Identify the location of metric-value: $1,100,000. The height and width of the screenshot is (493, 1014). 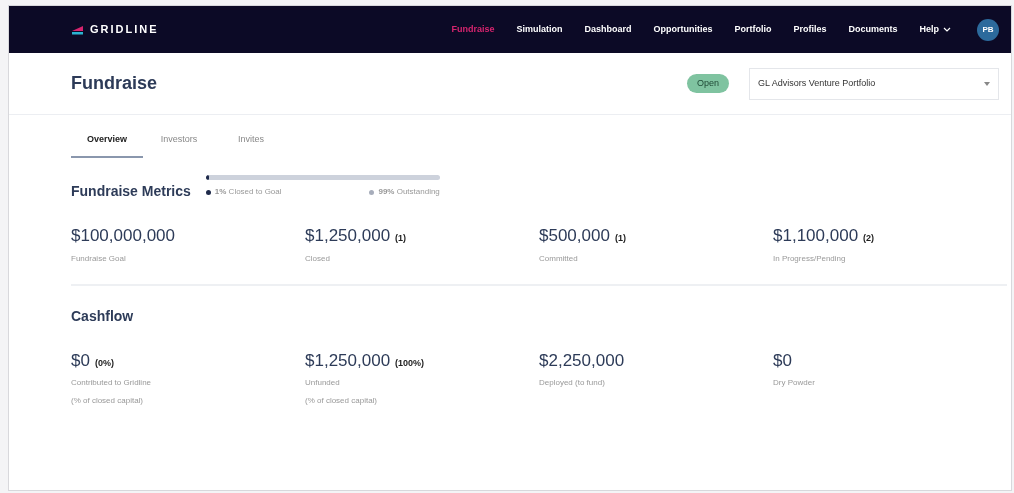
(816, 236).